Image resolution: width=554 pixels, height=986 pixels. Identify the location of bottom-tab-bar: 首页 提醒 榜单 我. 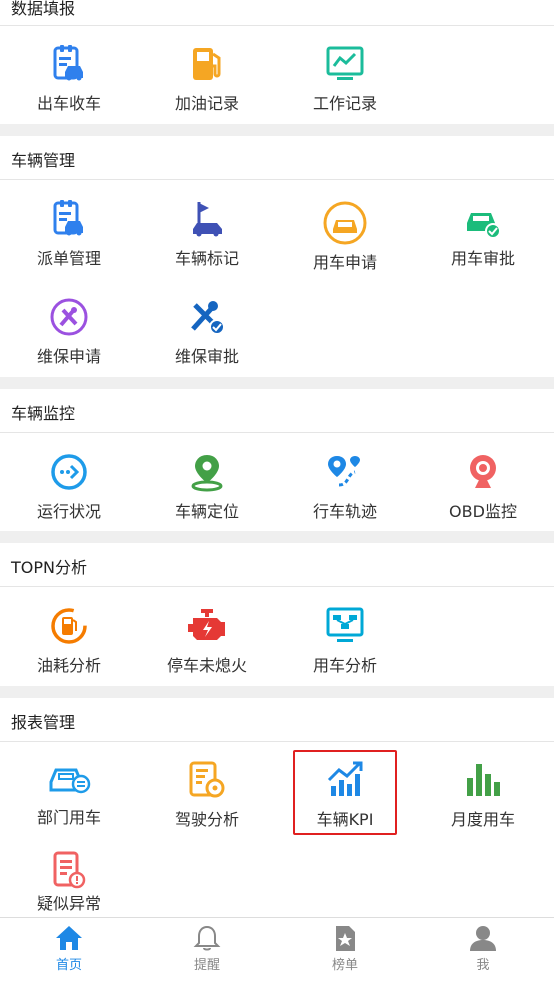
(277, 951).